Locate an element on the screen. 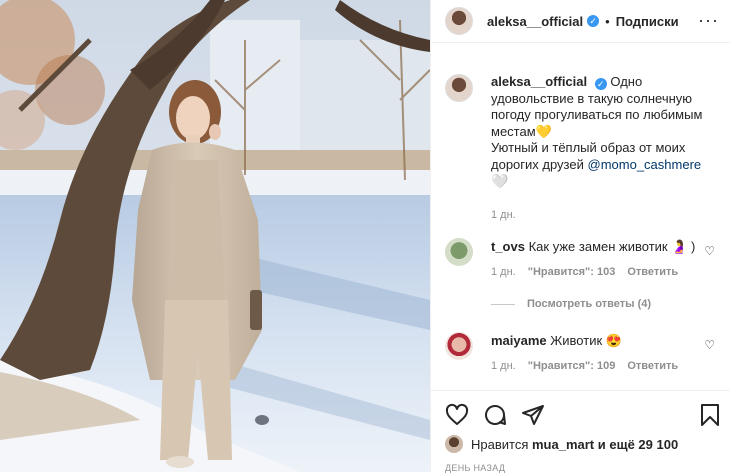 This screenshot has width=730, height=473. comment-suffix: ) is located at coordinates (693, 246).